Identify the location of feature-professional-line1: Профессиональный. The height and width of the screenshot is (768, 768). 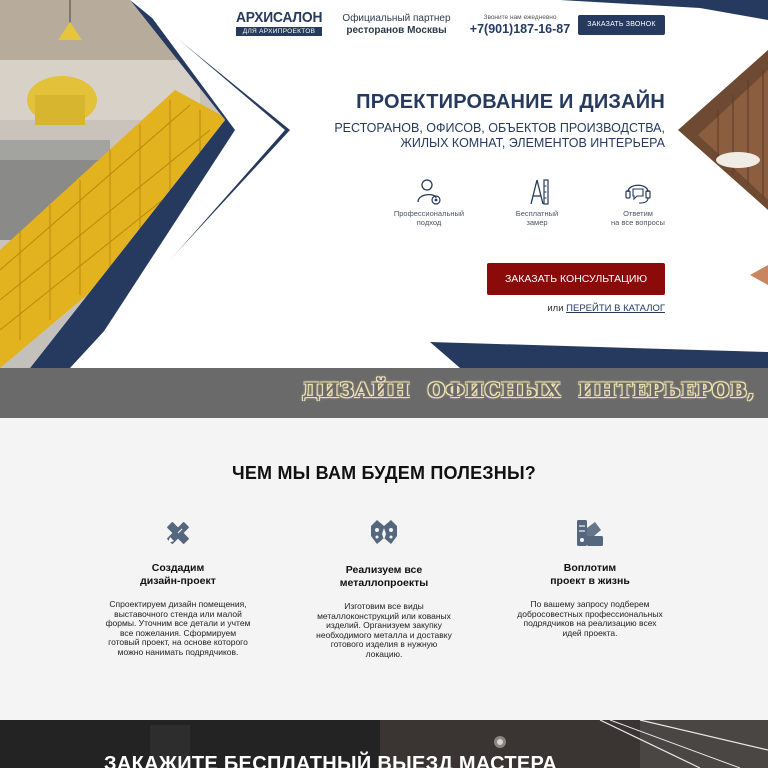
(429, 213).